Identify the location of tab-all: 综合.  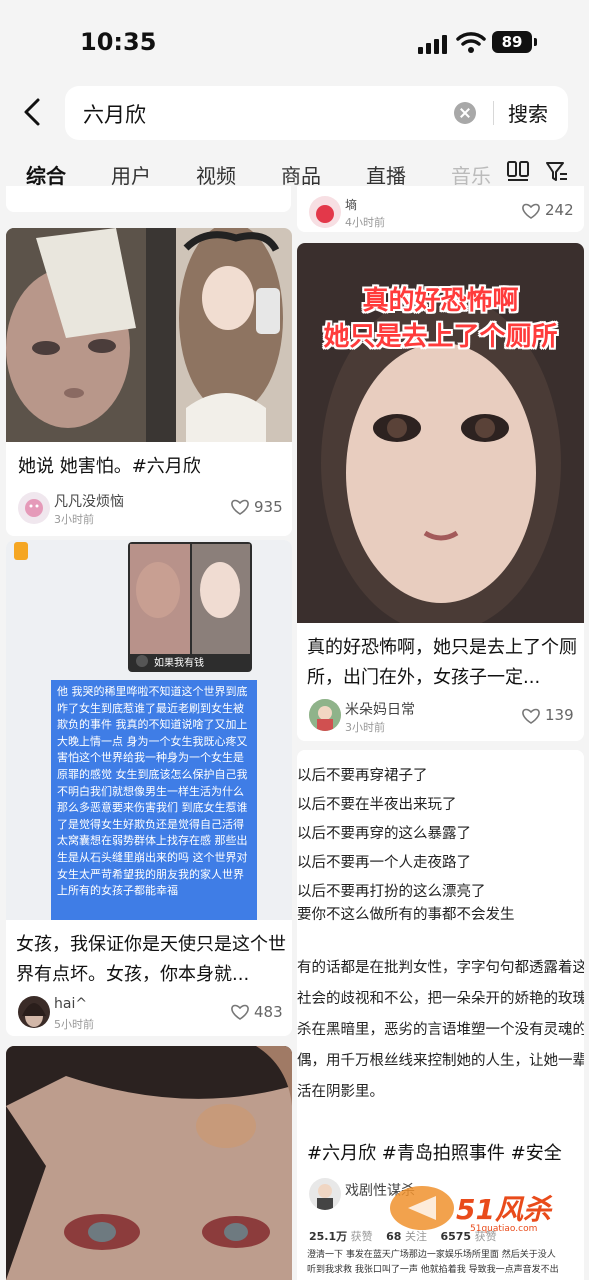
(46, 174).